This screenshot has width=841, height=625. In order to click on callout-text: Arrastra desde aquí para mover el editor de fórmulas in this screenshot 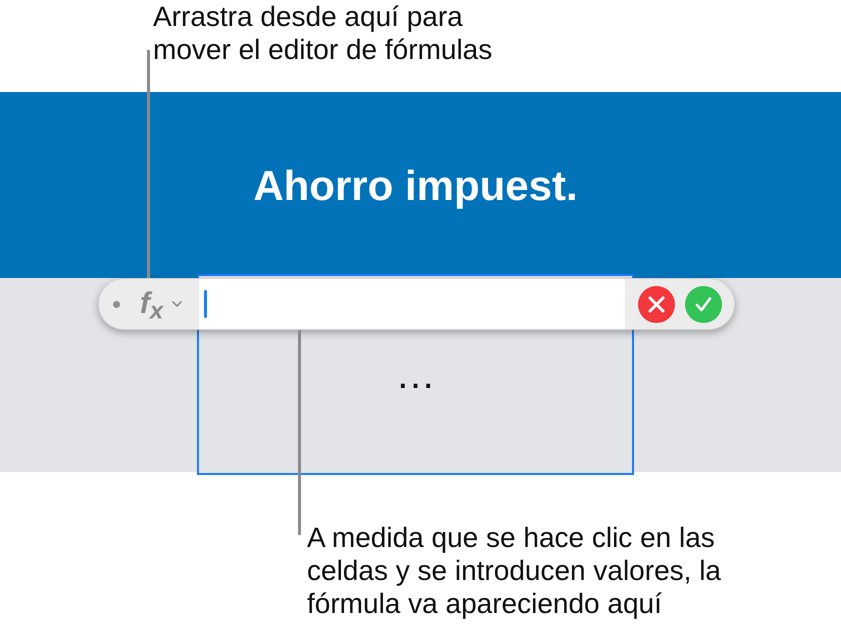, I will do `click(322, 33)`.